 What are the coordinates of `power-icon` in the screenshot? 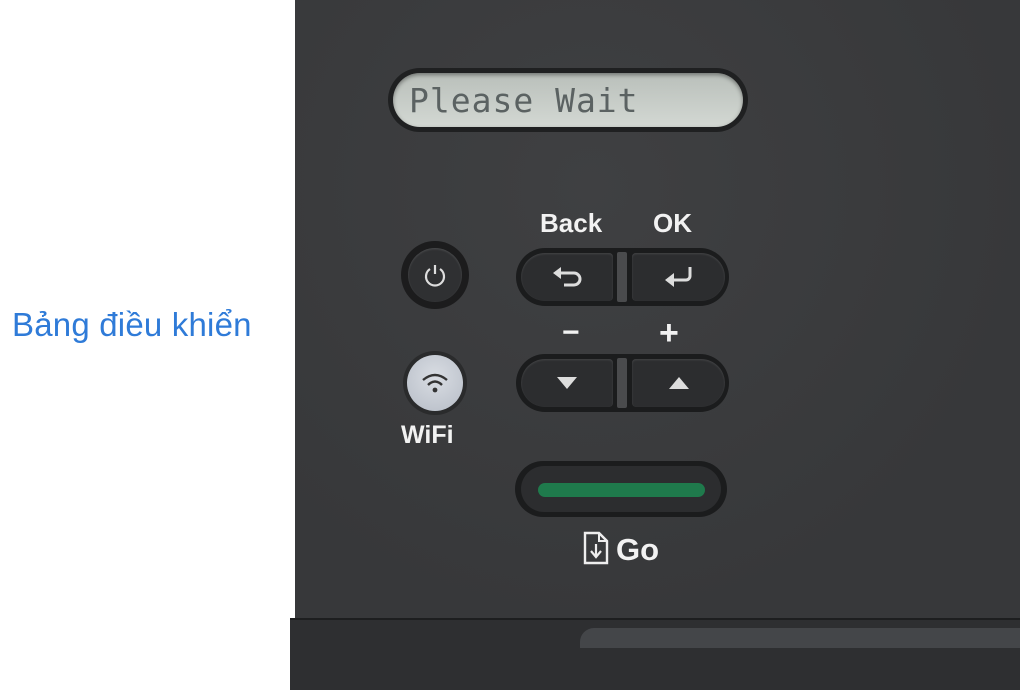 It's located at (435, 276).